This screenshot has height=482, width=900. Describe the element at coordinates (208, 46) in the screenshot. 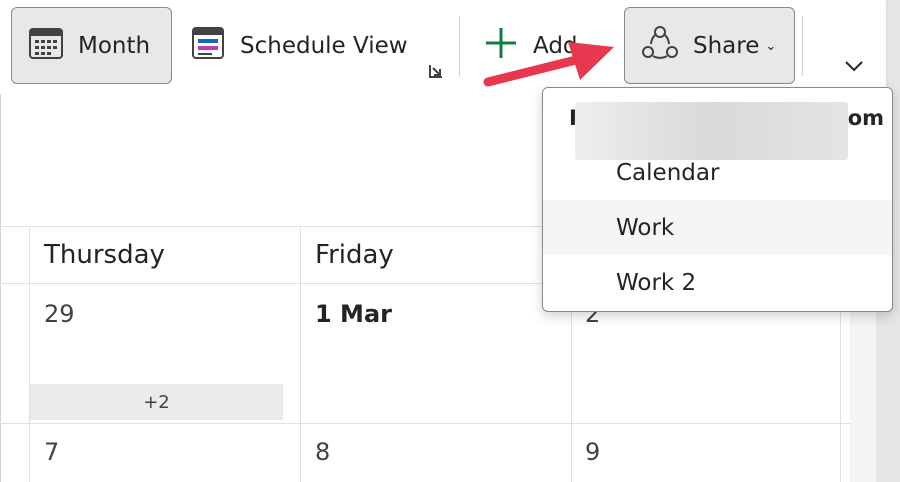

I see `schedule-view-icon` at that location.